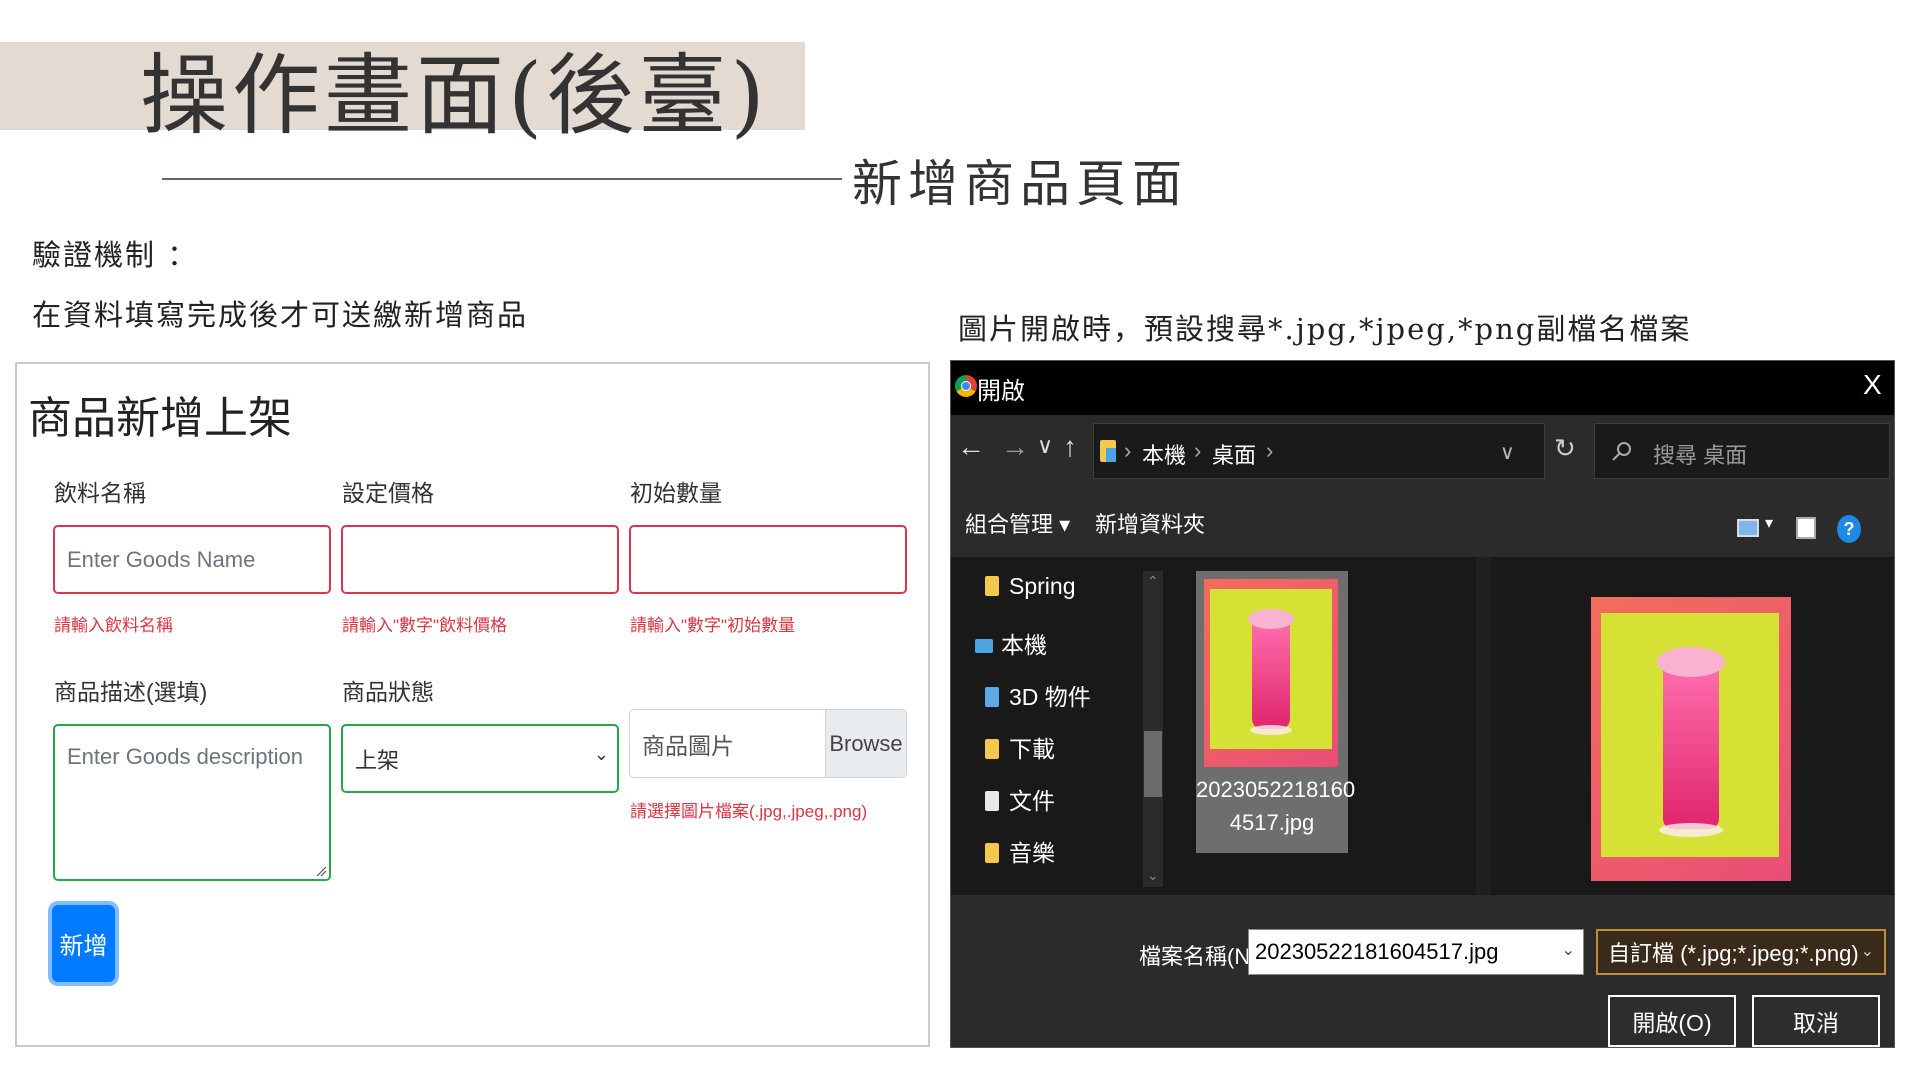 The height and width of the screenshot is (1080, 1920). What do you see at coordinates (192, 802) in the screenshot?
I see `description-textarea: Enter Goods description` at bounding box center [192, 802].